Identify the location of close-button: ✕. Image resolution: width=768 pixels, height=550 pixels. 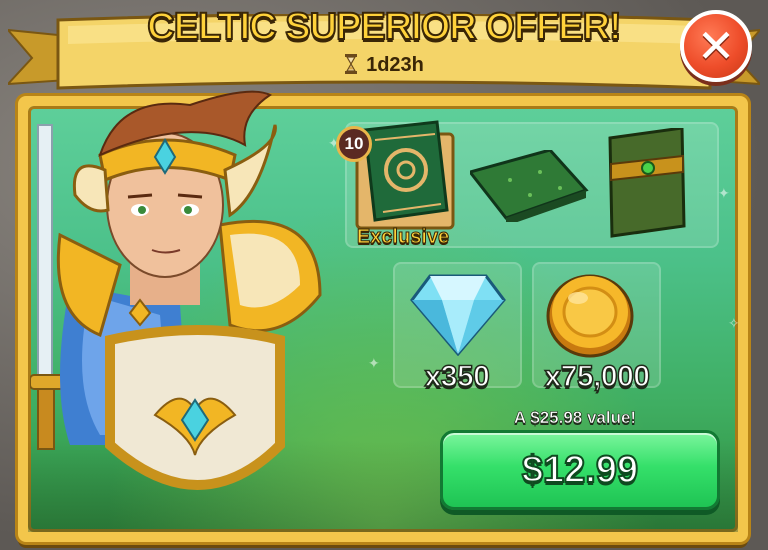
(716, 46).